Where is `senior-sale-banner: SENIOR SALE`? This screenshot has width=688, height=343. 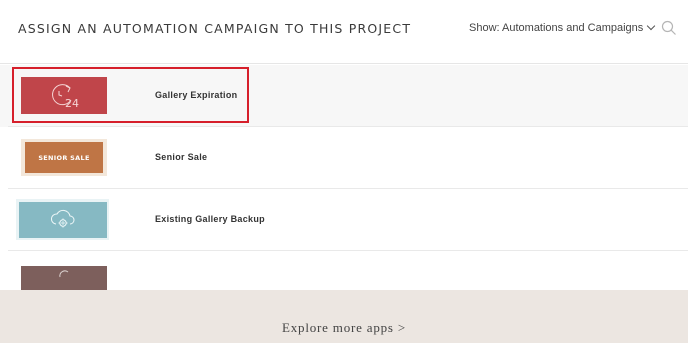
senior-sale-banner: SENIOR SALE is located at coordinates (64, 157).